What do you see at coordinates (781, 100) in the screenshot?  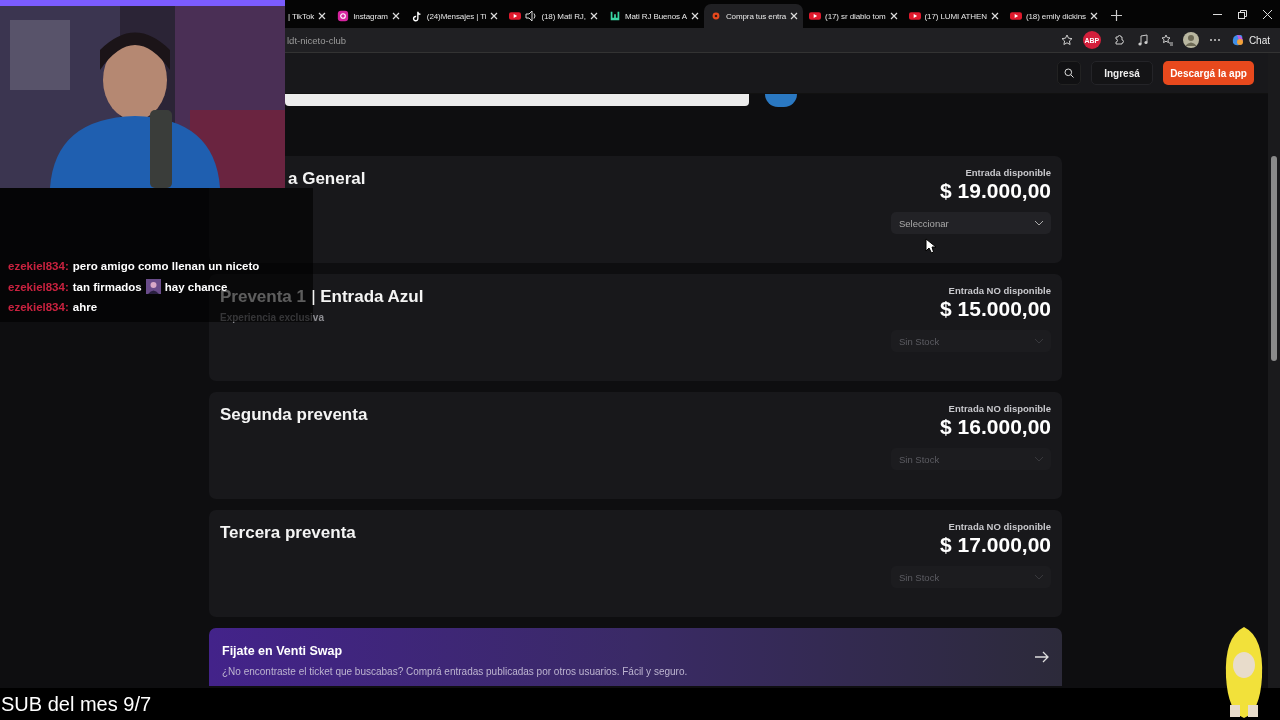 I see `venue-logo` at bounding box center [781, 100].